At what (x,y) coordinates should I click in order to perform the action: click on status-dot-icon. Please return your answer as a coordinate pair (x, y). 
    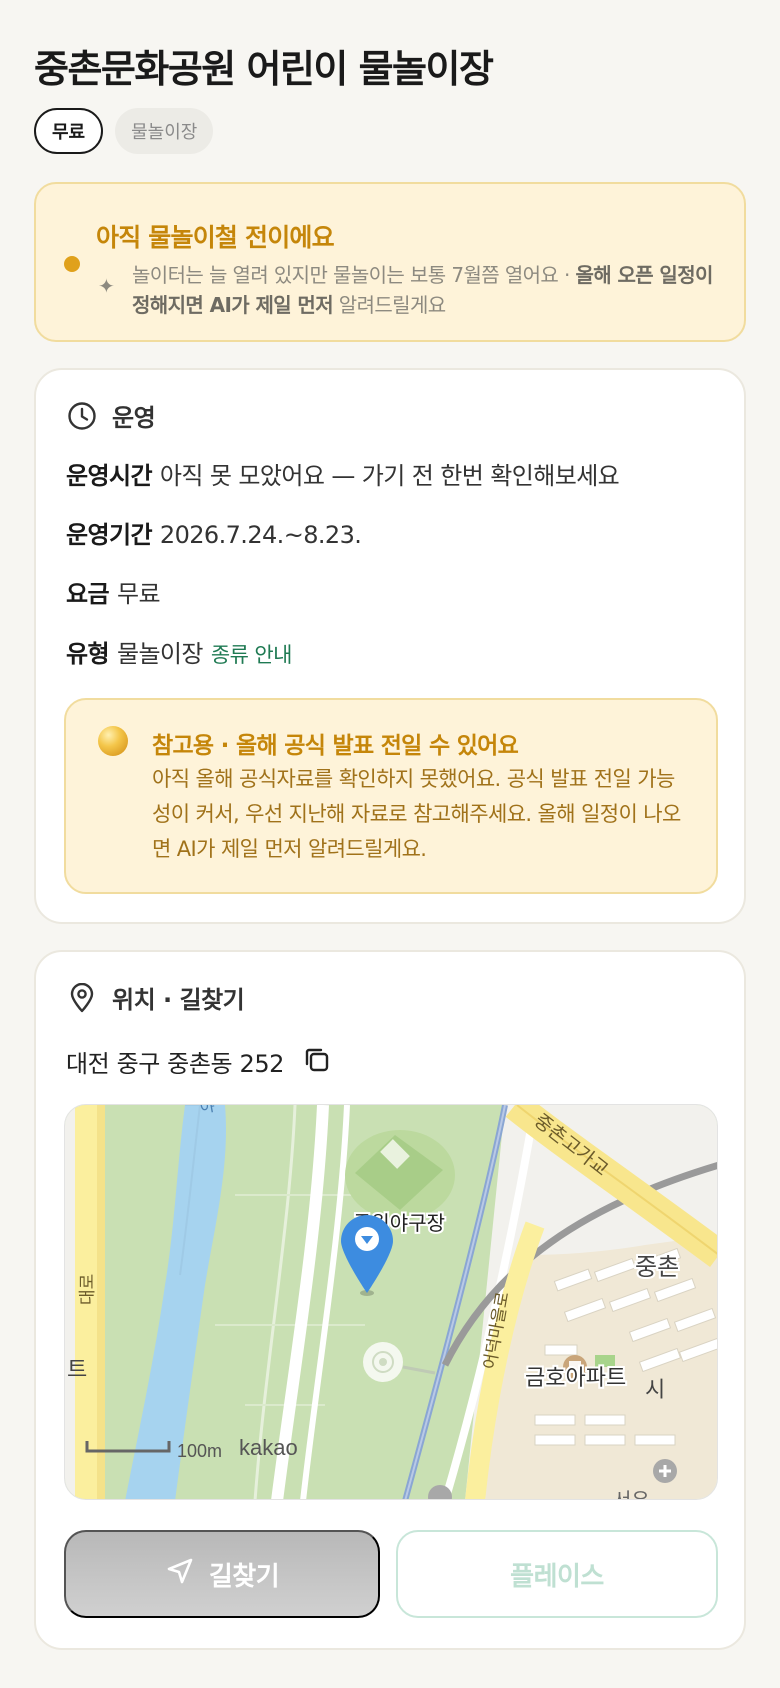
    Looking at the image, I should click on (72, 264).